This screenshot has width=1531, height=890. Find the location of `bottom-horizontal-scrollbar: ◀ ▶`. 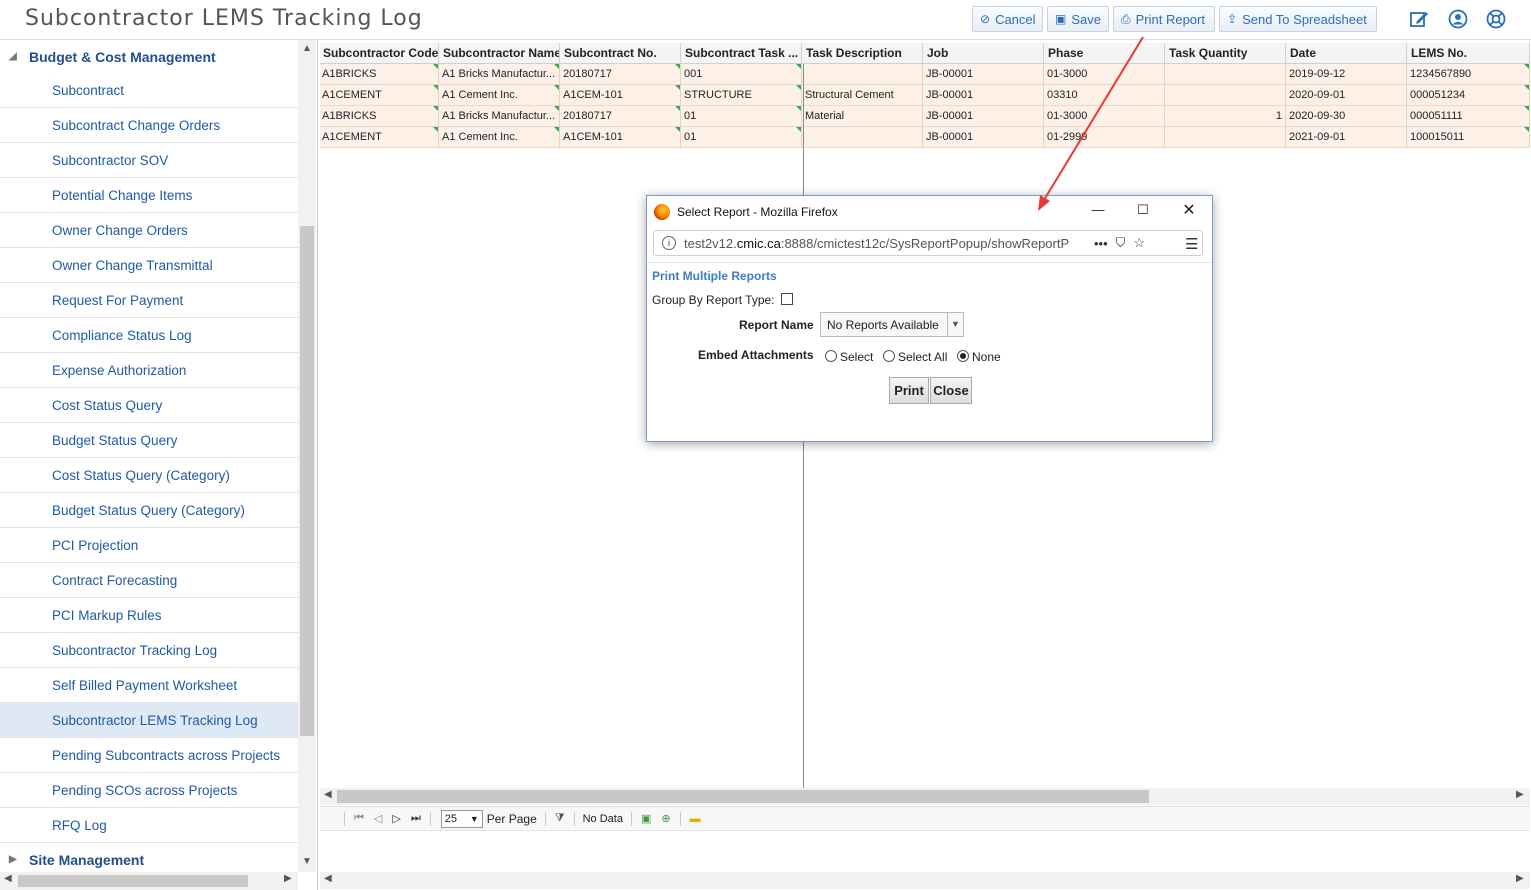

bottom-horizontal-scrollbar: ◀ ▶ is located at coordinates (925, 880).